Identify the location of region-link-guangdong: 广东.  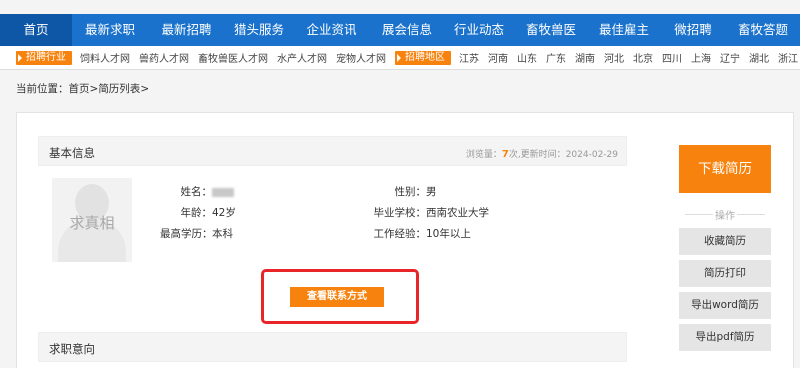
(556, 57).